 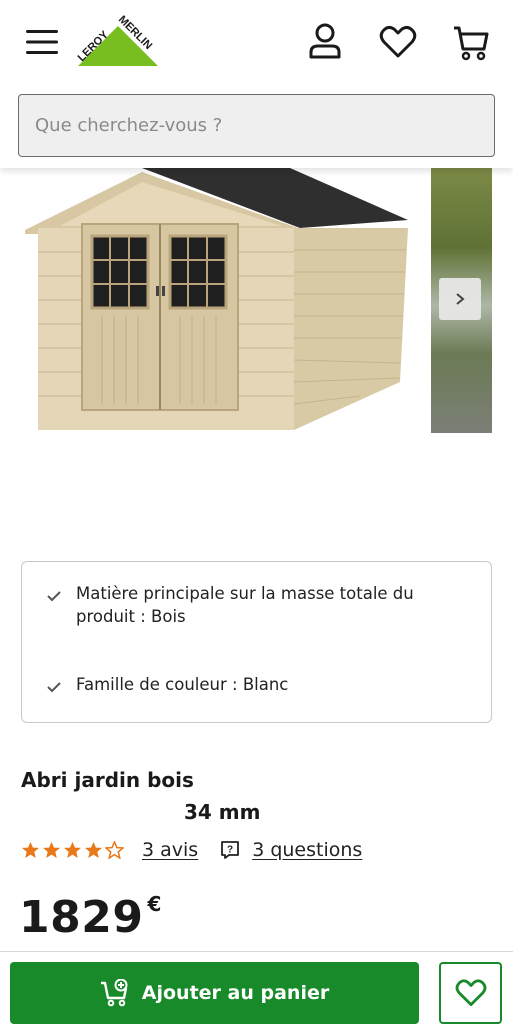 I want to click on product-title-line2: 34 mm, so click(x=222, y=812).